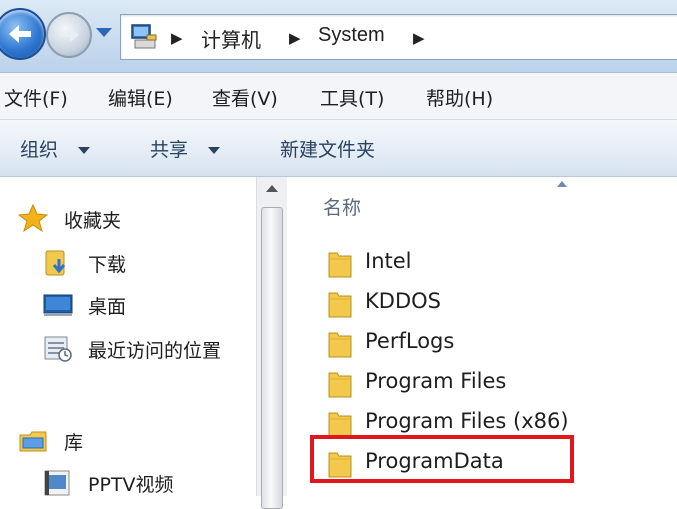 The image size is (677, 509). I want to click on back-button, so click(23, 34).